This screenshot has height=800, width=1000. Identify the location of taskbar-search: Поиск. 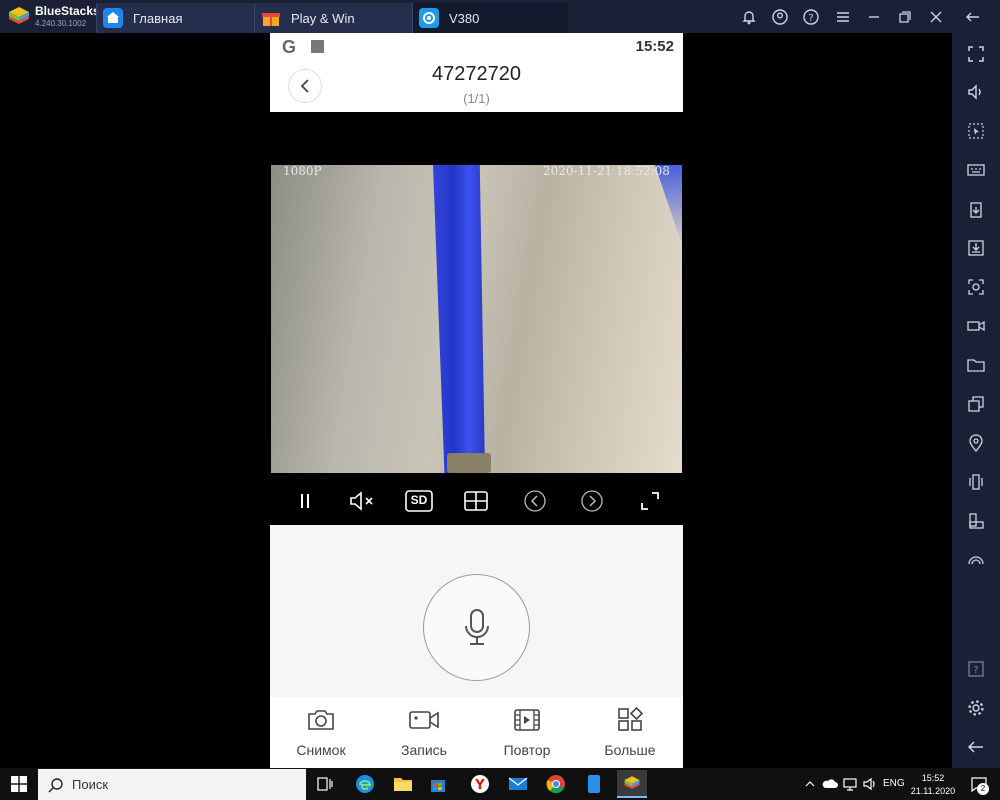
(172, 784).